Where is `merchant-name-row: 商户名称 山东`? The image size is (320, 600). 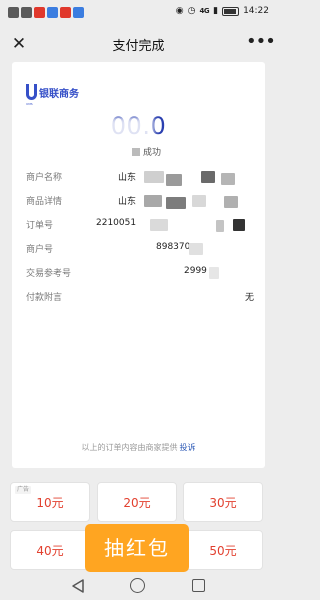
merchant-name-row: 商户名称 山东 is located at coordinates (138, 178).